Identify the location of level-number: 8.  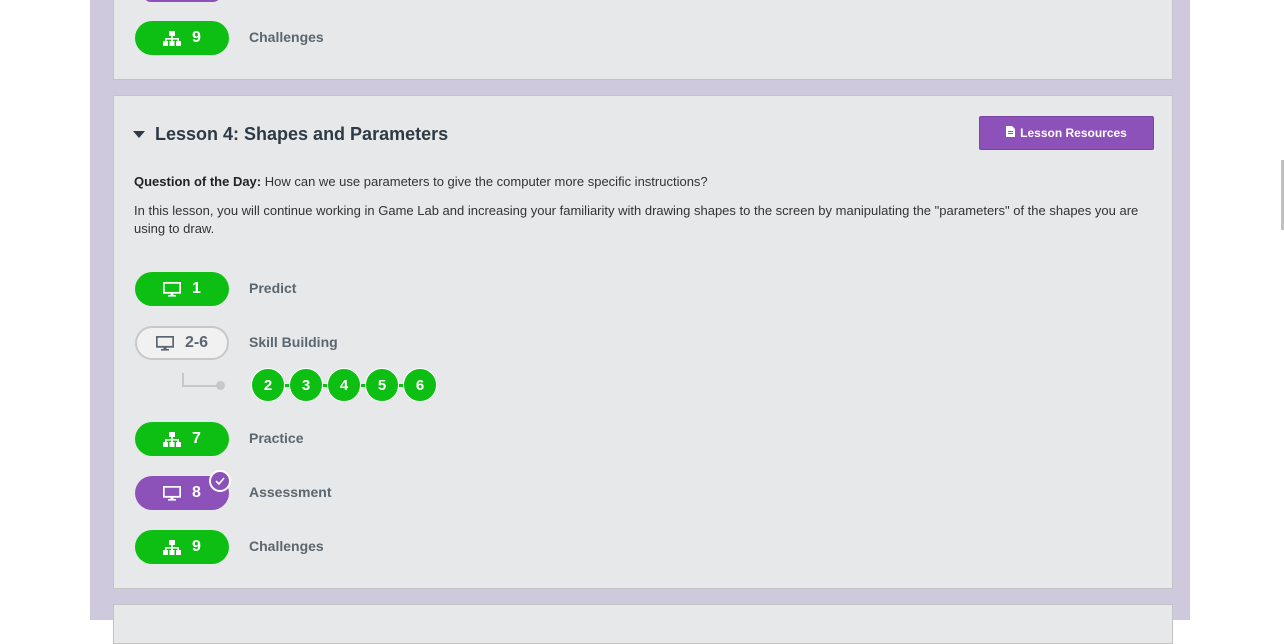
(196, 492).